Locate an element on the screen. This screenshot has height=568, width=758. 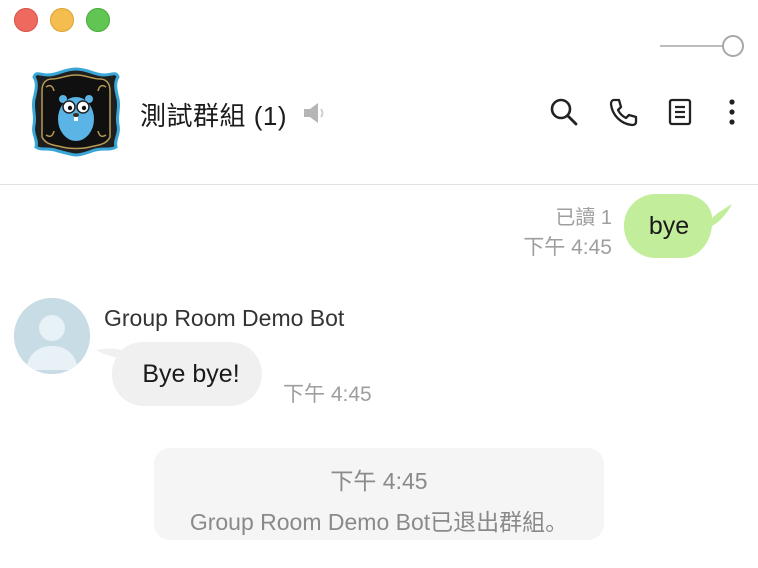
system-notice-text: Group Room Demo Bot已退出群組。 is located at coordinates (379, 522).